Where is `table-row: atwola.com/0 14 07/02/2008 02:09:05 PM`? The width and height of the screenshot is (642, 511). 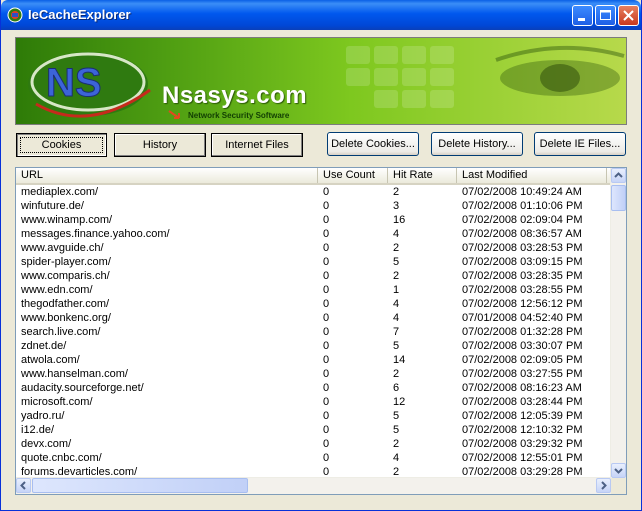 table-row: atwola.com/0 14 07/02/2008 02:09:05 PM is located at coordinates (314, 360).